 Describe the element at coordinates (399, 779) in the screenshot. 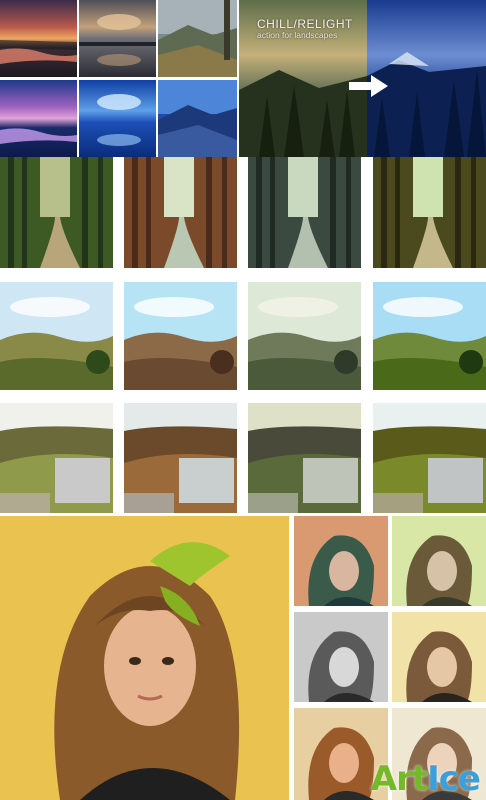

I see `watermark-art: Art` at that location.